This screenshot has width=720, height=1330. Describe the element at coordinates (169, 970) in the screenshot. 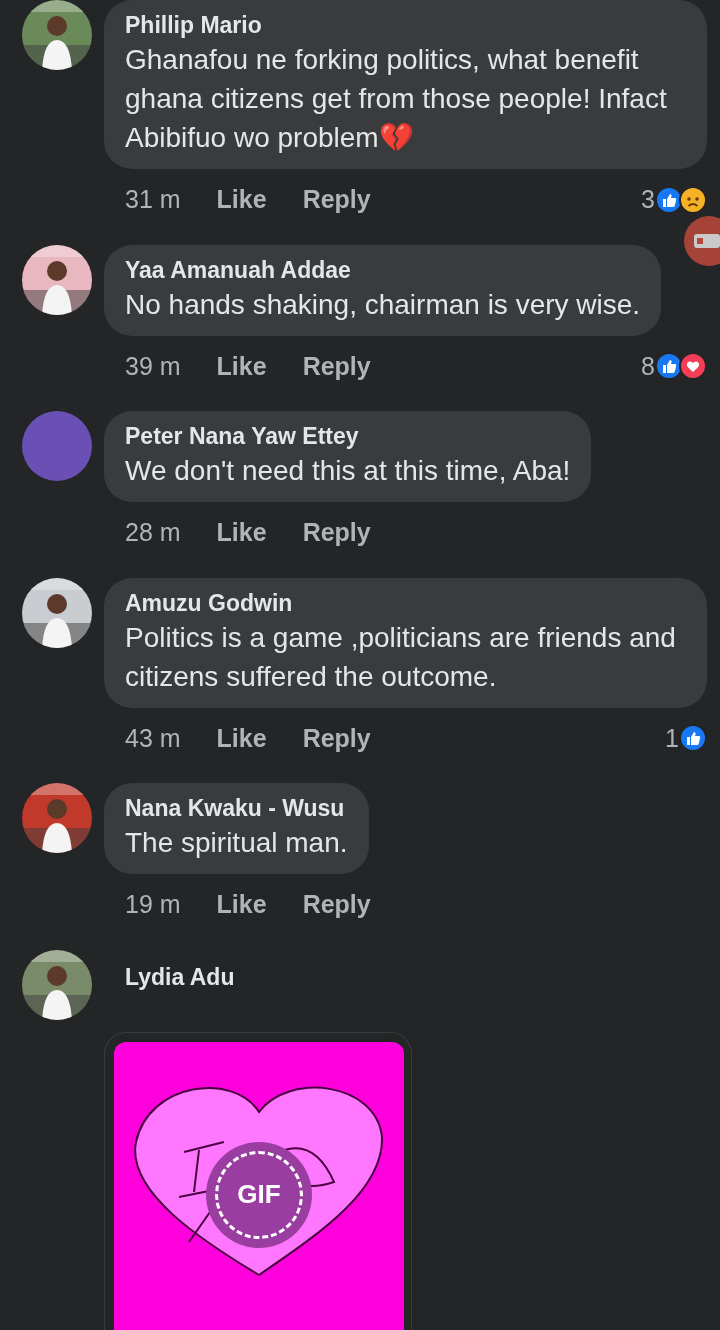

I see `commenter-name: Lydia Adu` at that location.